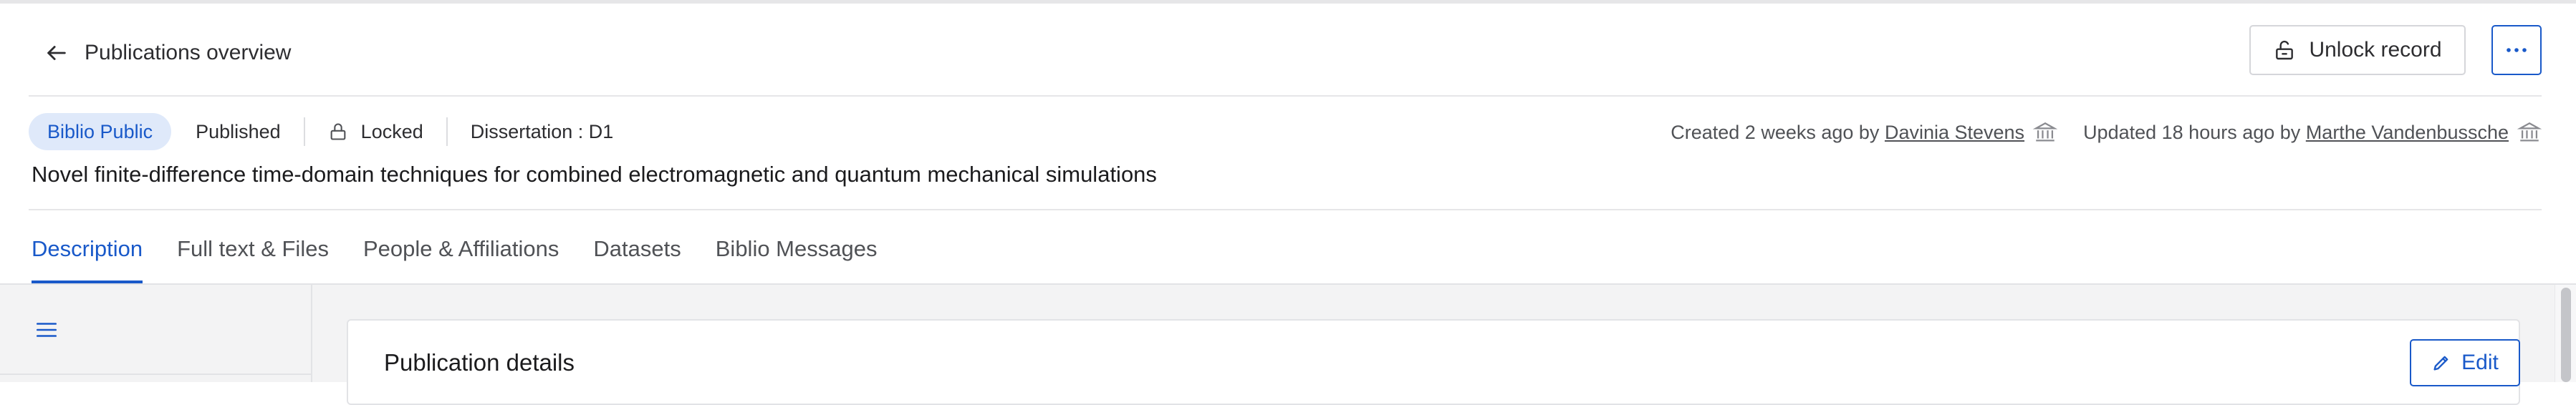 The height and width of the screenshot is (405, 2576). What do you see at coordinates (2376, 50) in the screenshot?
I see `unlock-record-label: Unlock record` at bounding box center [2376, 50].